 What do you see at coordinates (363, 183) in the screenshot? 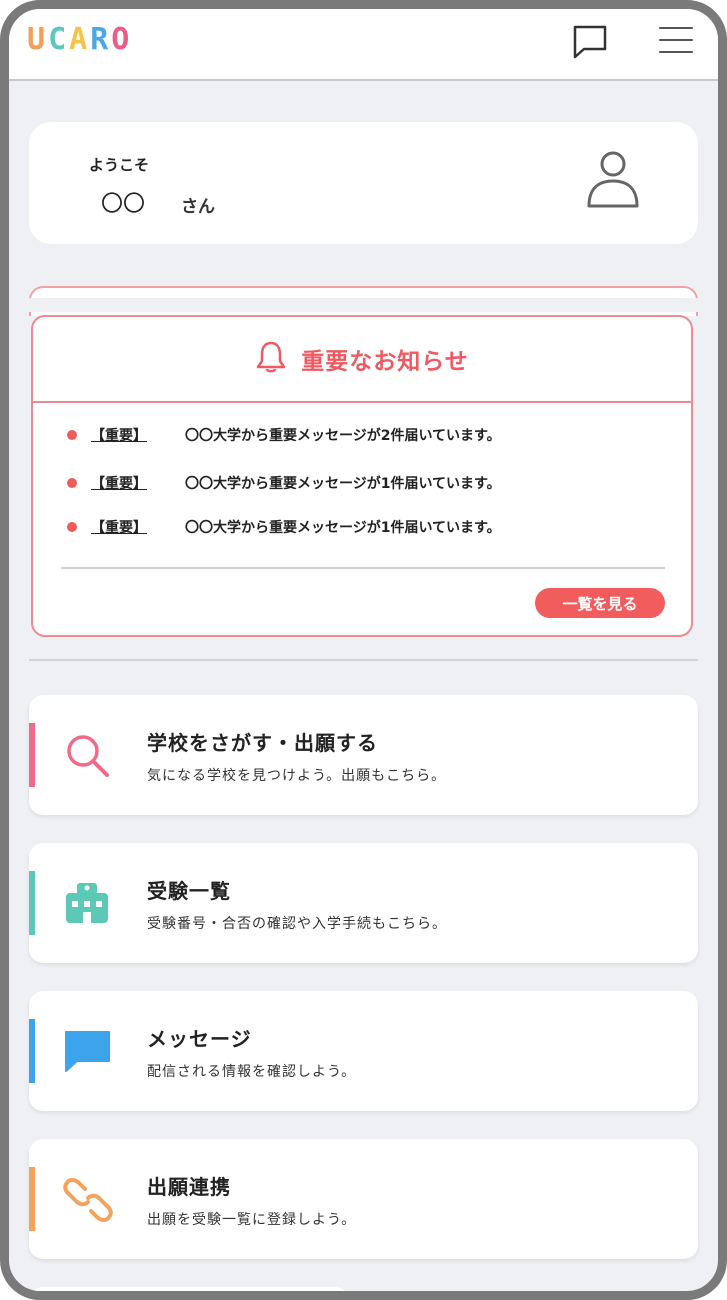
I see `welcome-card: ようこそ 〇〇 さん` at bounding box center [363, 183].